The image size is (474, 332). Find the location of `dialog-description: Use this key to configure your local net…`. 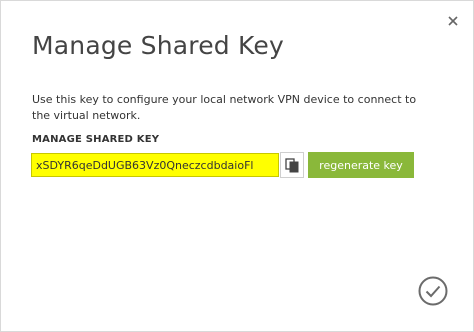

dialog-description: Use this key to configure your local net… is located at coordinates (224, 107).